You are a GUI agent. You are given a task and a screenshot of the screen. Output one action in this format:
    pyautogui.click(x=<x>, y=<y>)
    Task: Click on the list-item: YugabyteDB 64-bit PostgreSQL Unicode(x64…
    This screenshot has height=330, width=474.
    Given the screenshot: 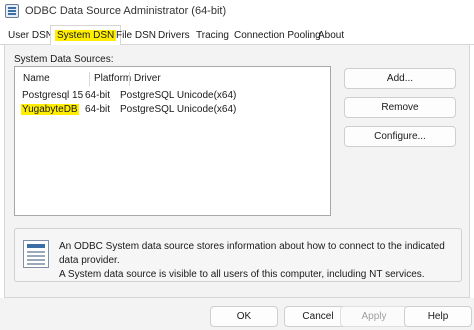 What is the action you would take?
    pyautogui.click(x=172, y=109)
    